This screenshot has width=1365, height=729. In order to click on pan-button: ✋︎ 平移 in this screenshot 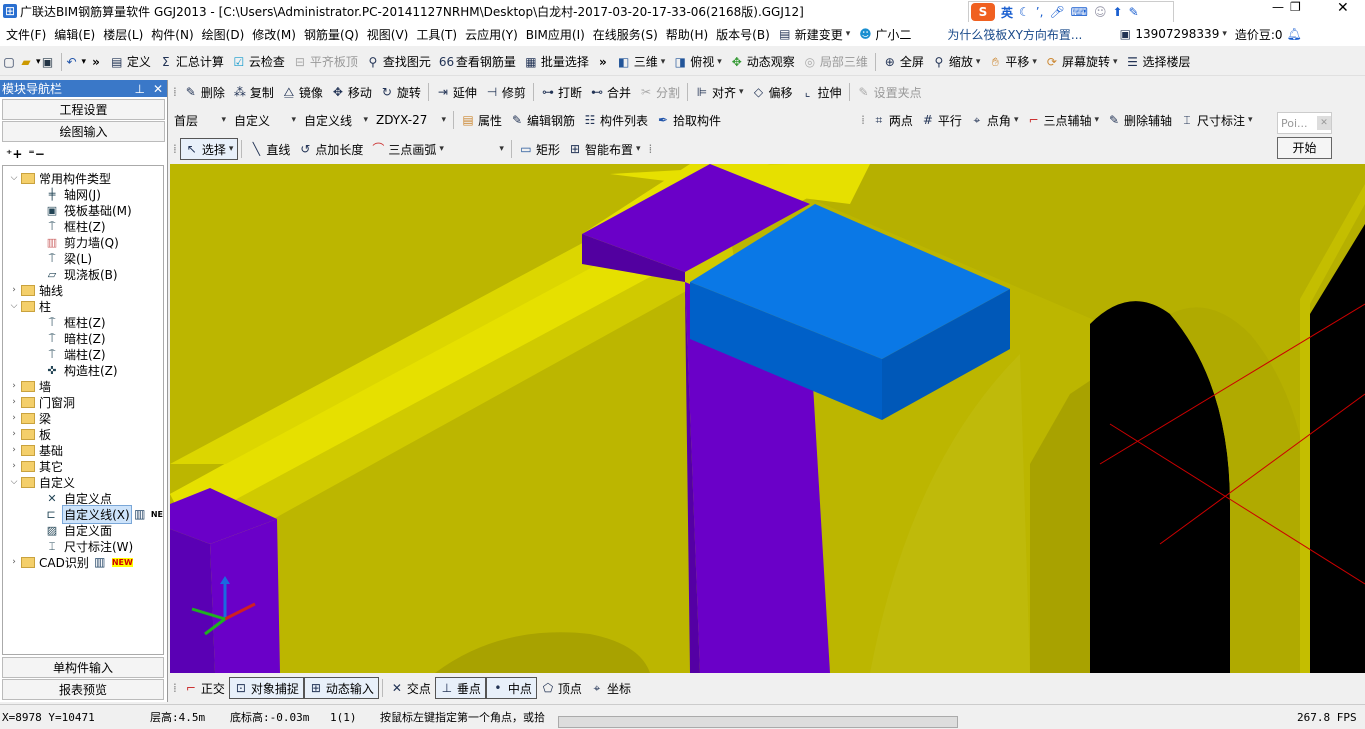, I will do `click(1012, 62)`.